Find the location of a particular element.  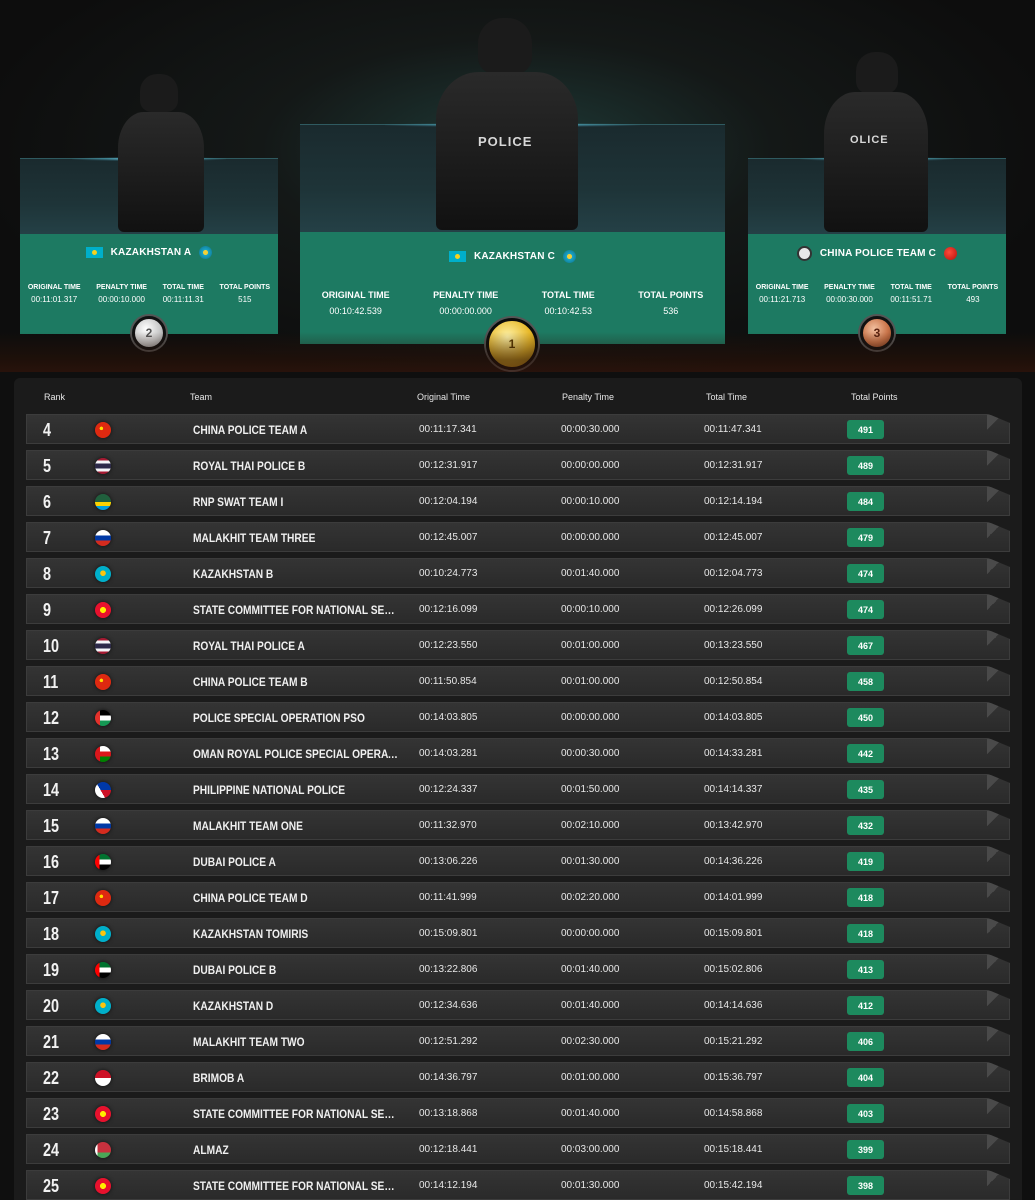

points-badge: 419 is located at coordinates (865, 861).